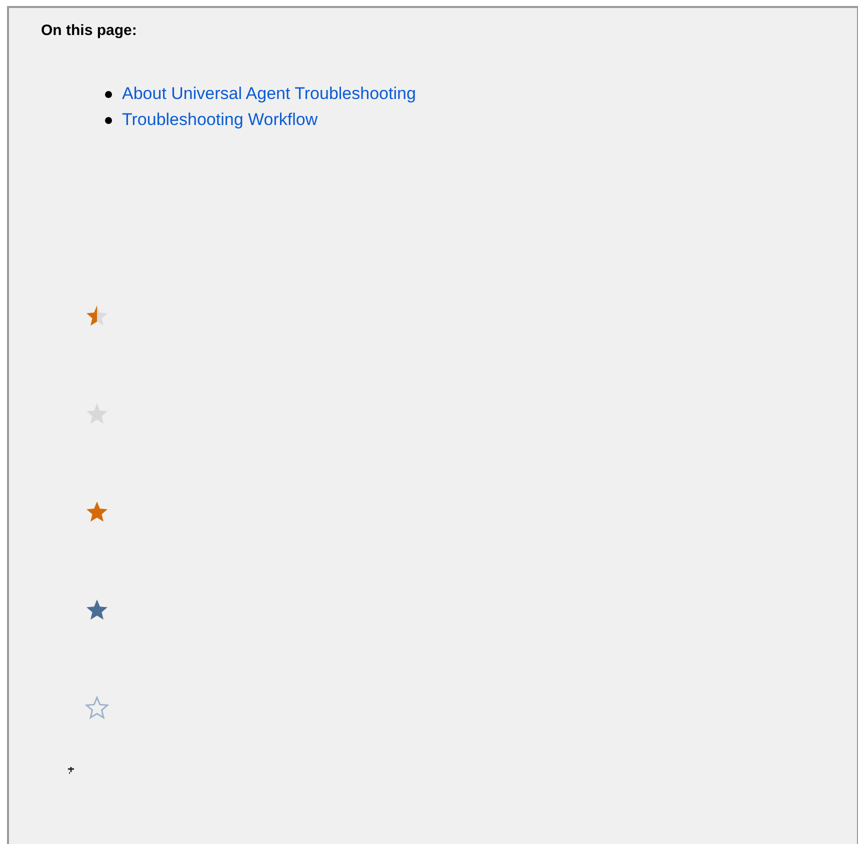 The height and width of the screenshot is (844, 858). Describe the element at coordinates (89, 31) in the screenshot. I see `toc-heading: On this page:` at that location.